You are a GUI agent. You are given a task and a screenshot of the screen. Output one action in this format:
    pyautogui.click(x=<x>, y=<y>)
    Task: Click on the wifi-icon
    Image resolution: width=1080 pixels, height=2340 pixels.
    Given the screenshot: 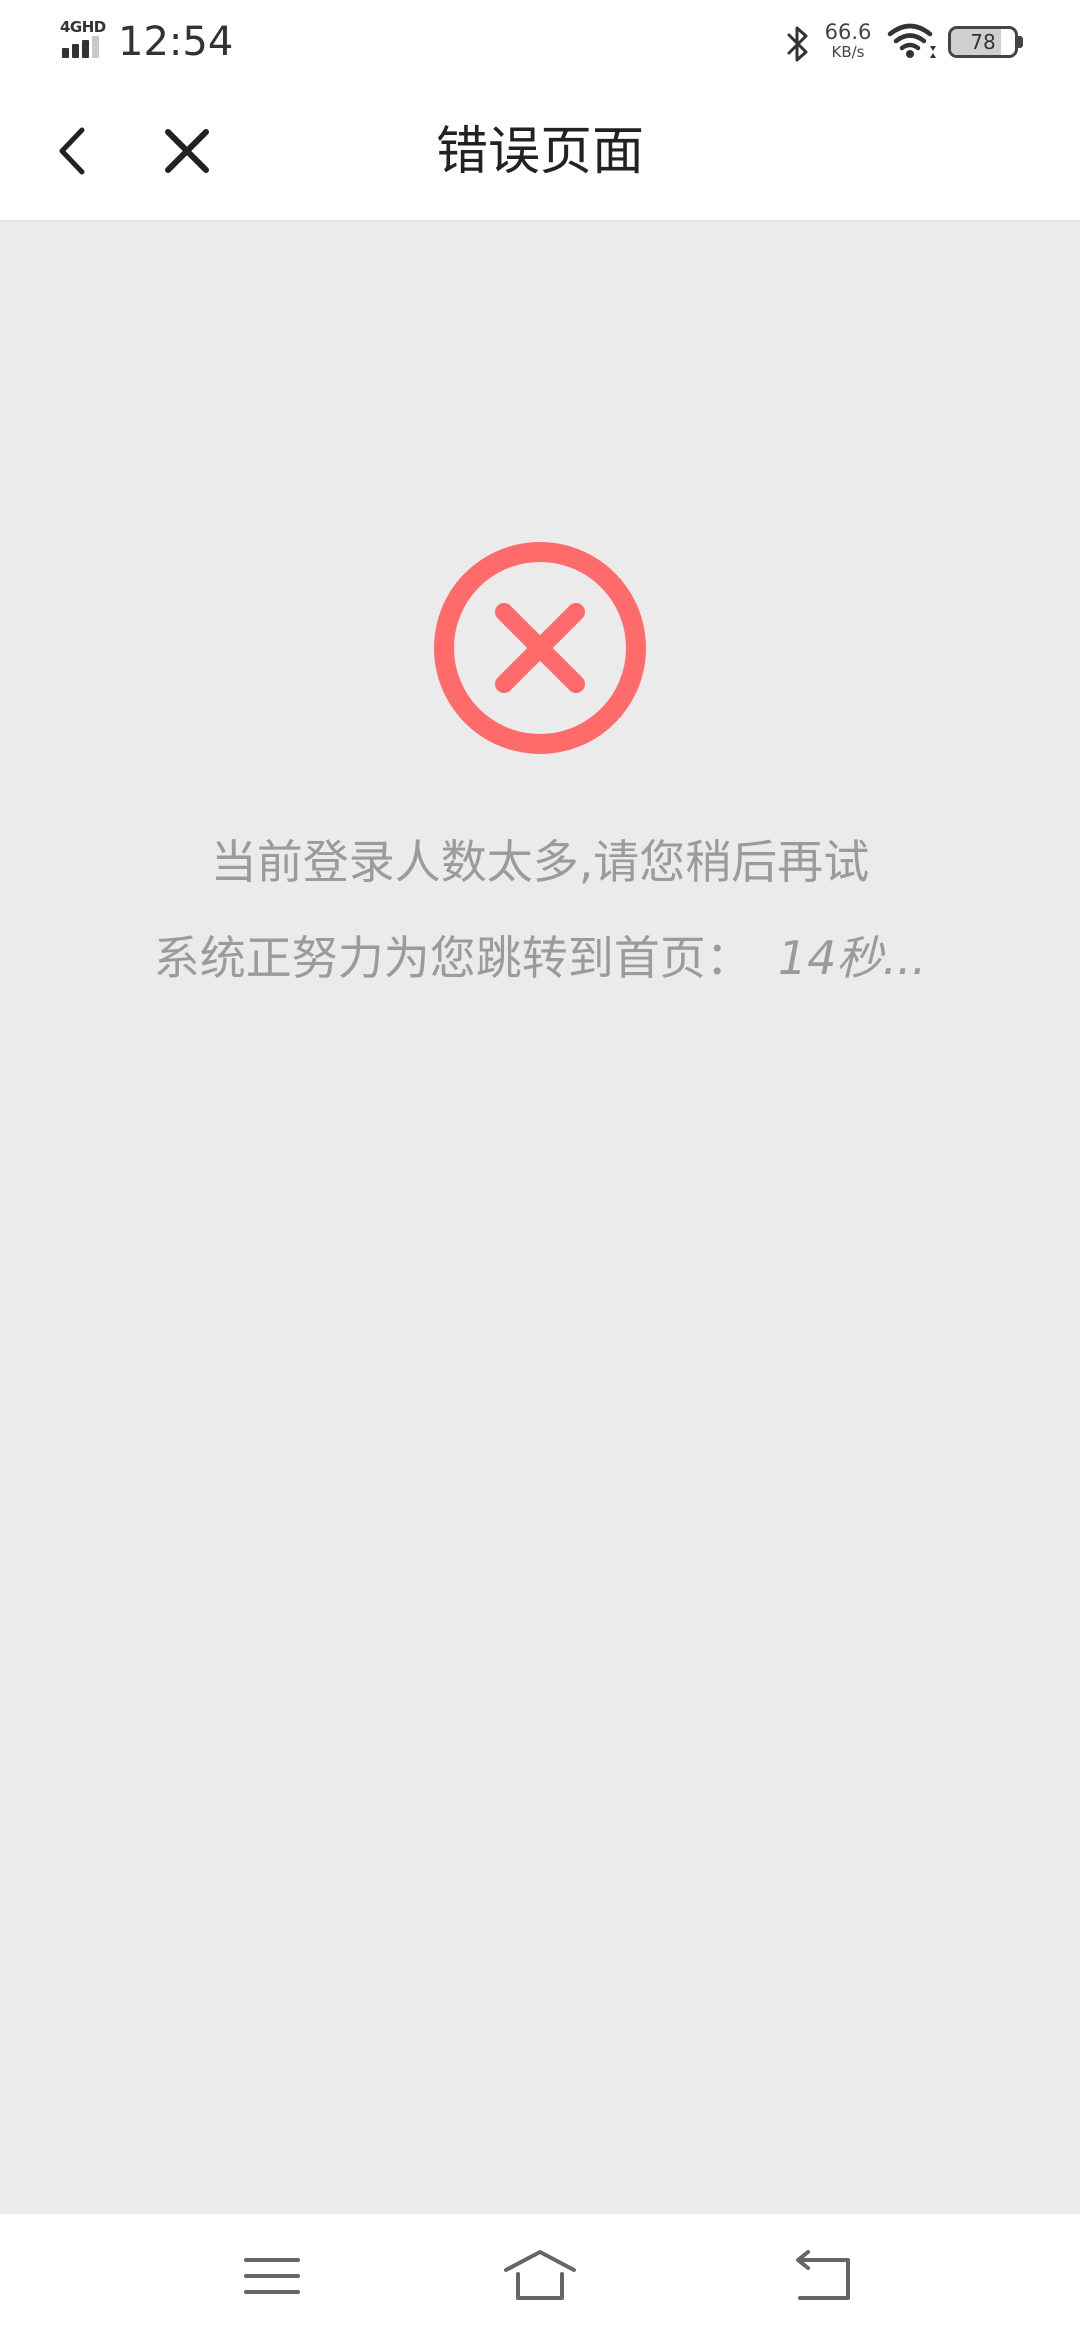 What is the action you would take?
    pyautogui.click(x=911, y=40)
    